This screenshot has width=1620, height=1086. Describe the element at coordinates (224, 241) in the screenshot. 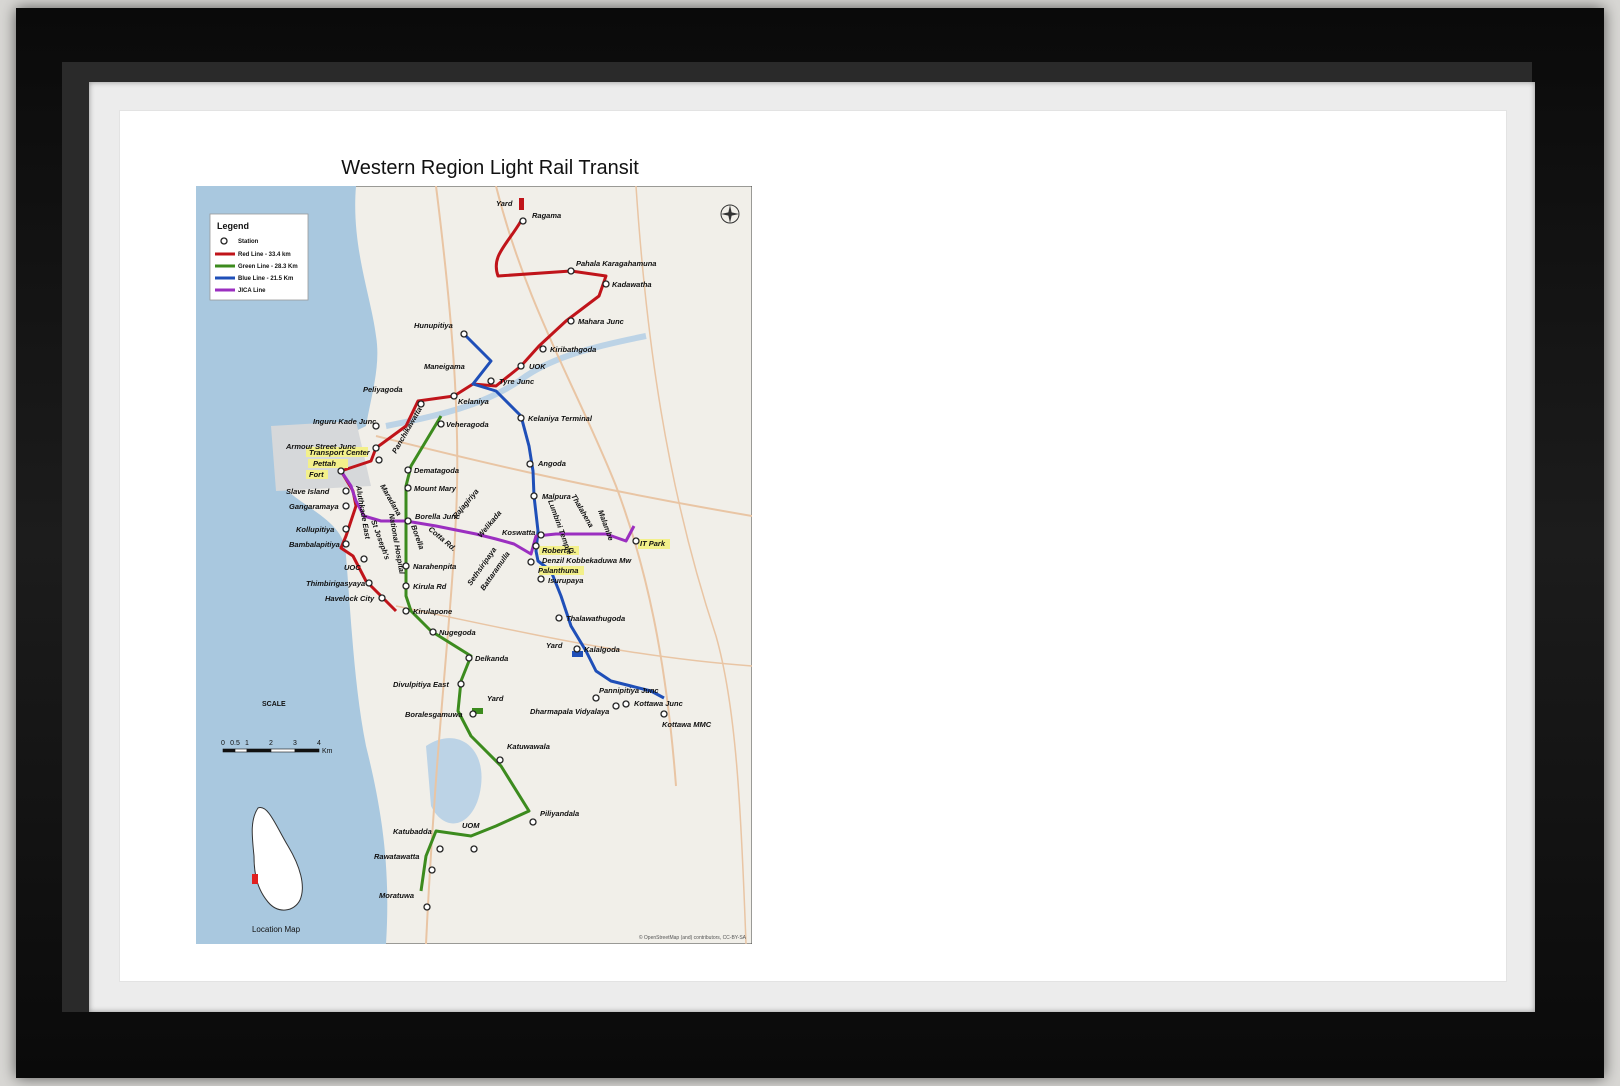

I see `legend-station-marker` at that location.